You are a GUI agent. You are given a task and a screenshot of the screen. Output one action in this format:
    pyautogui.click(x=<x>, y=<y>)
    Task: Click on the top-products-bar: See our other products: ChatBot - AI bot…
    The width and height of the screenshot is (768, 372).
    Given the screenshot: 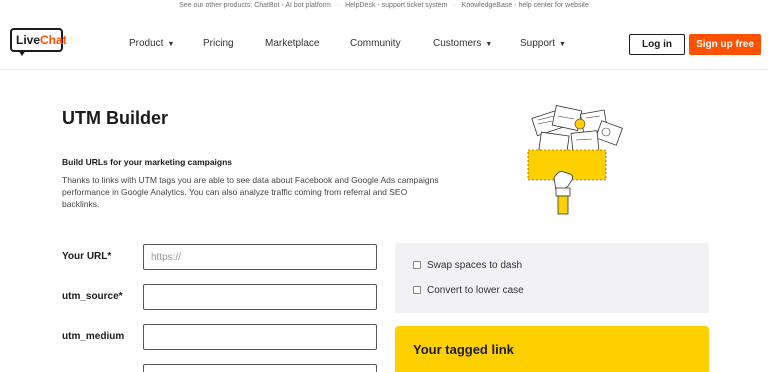 What is the action you would take?
    pyautogui.click(x=384, y=6)
    